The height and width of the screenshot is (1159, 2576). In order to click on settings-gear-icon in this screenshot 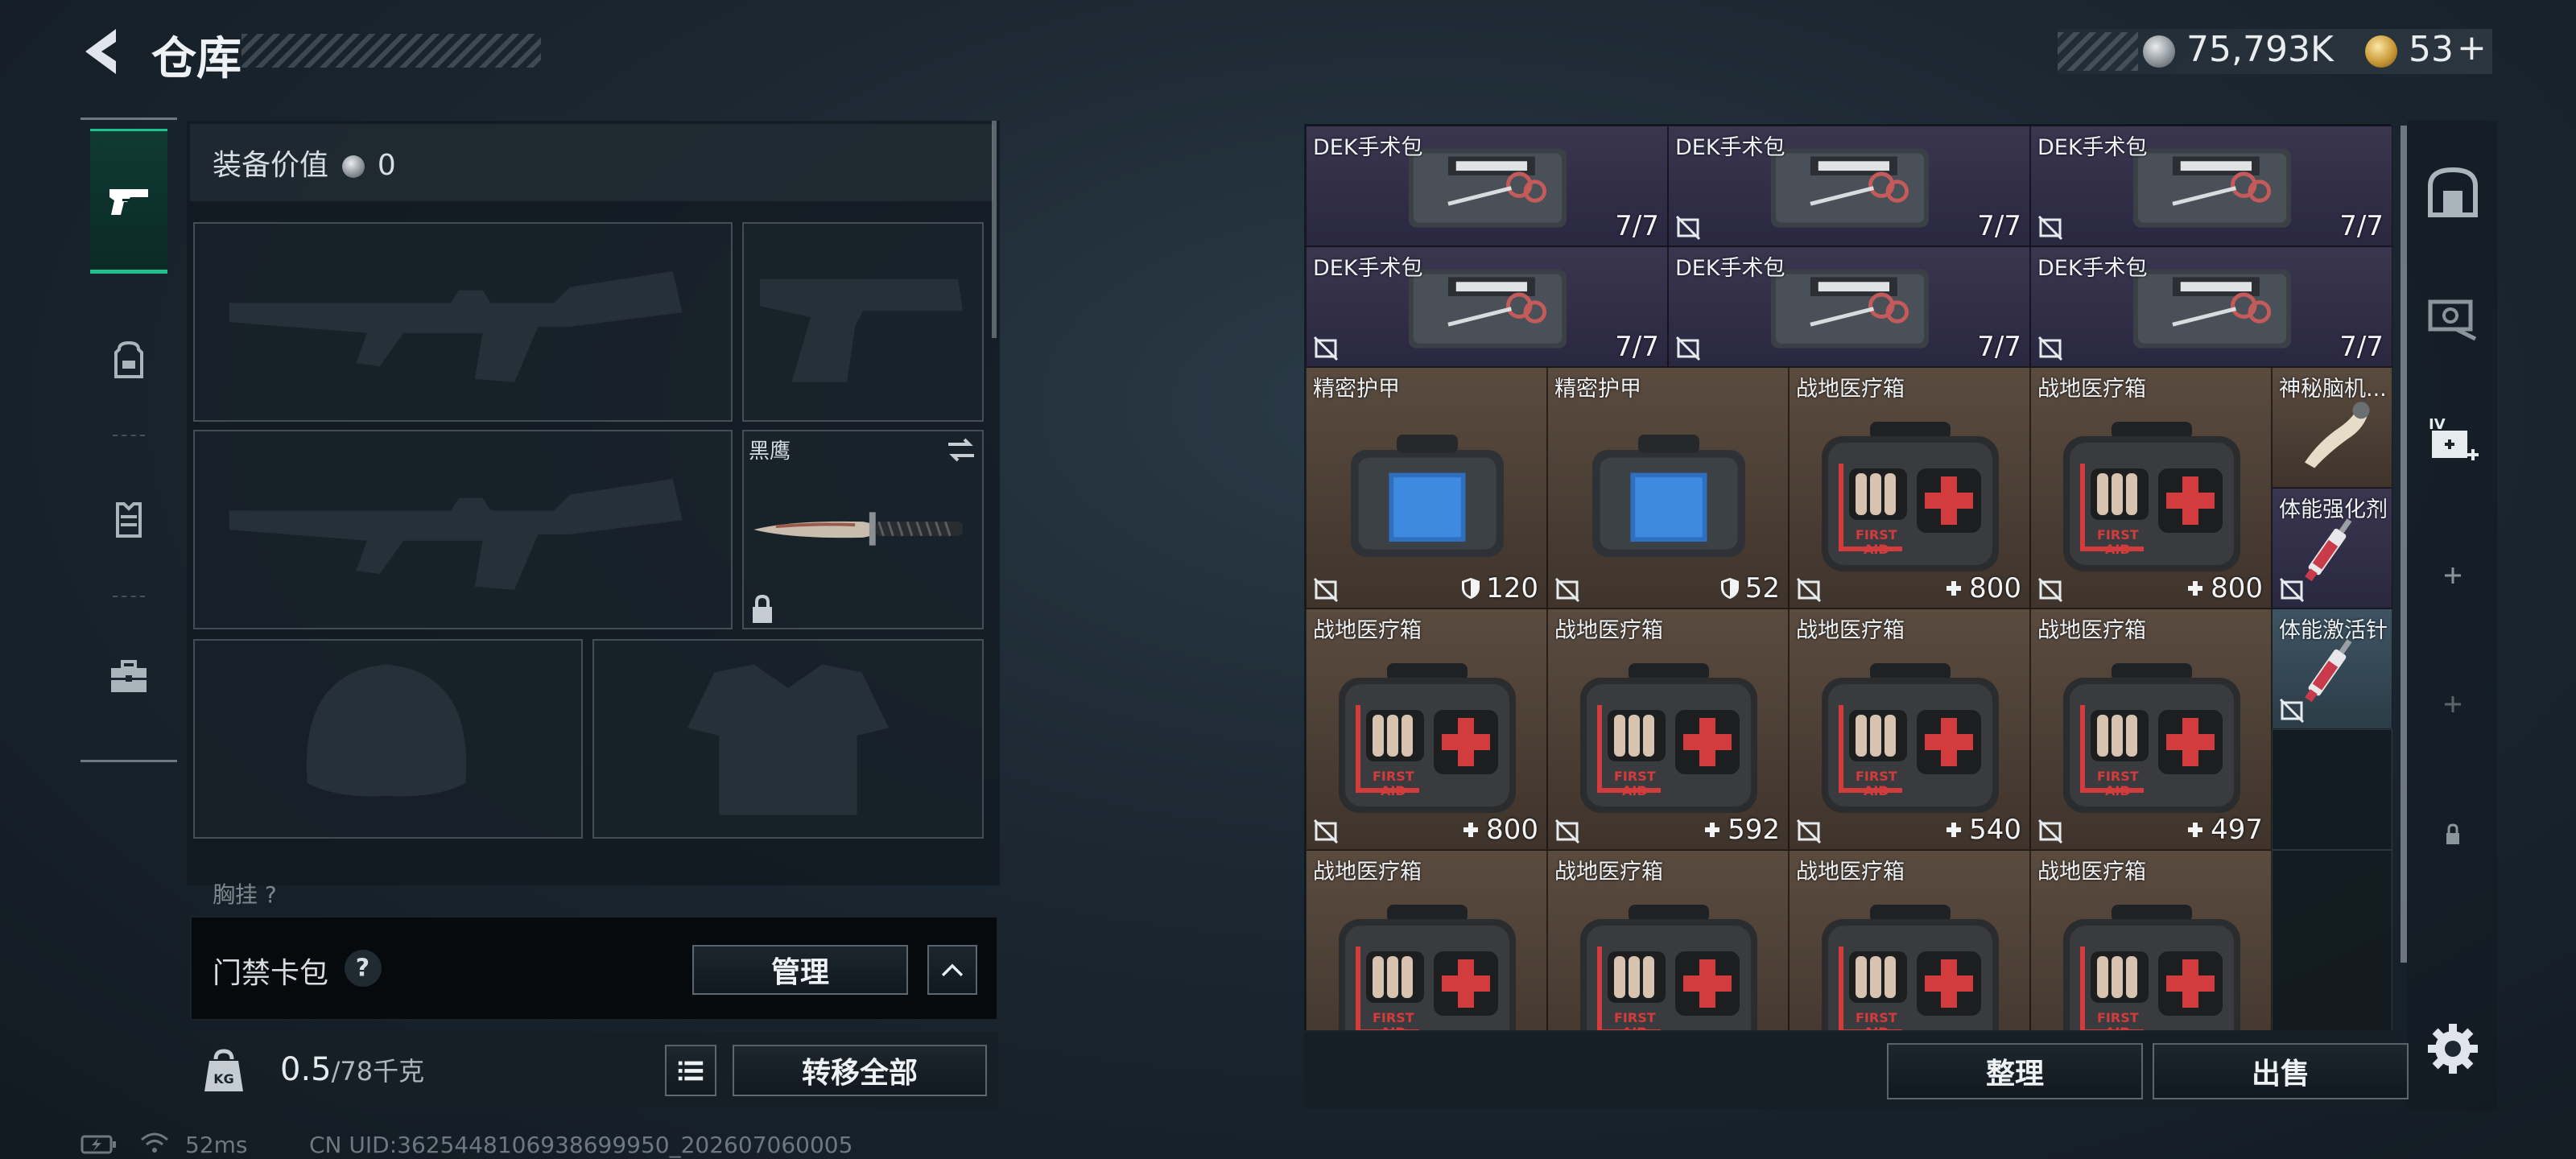, I will do `click(2453, 1049)`.